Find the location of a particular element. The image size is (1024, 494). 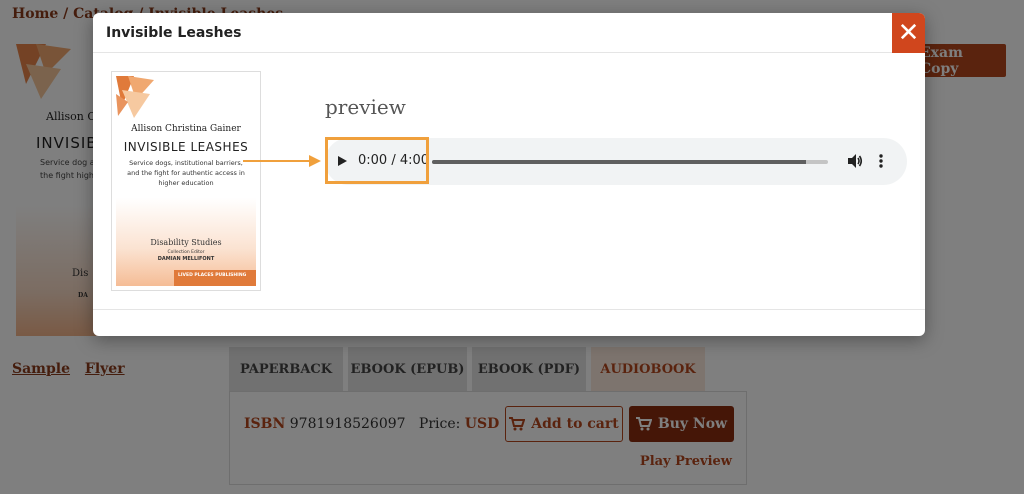

preview-heading: preview is located at coordinates (365, 107).